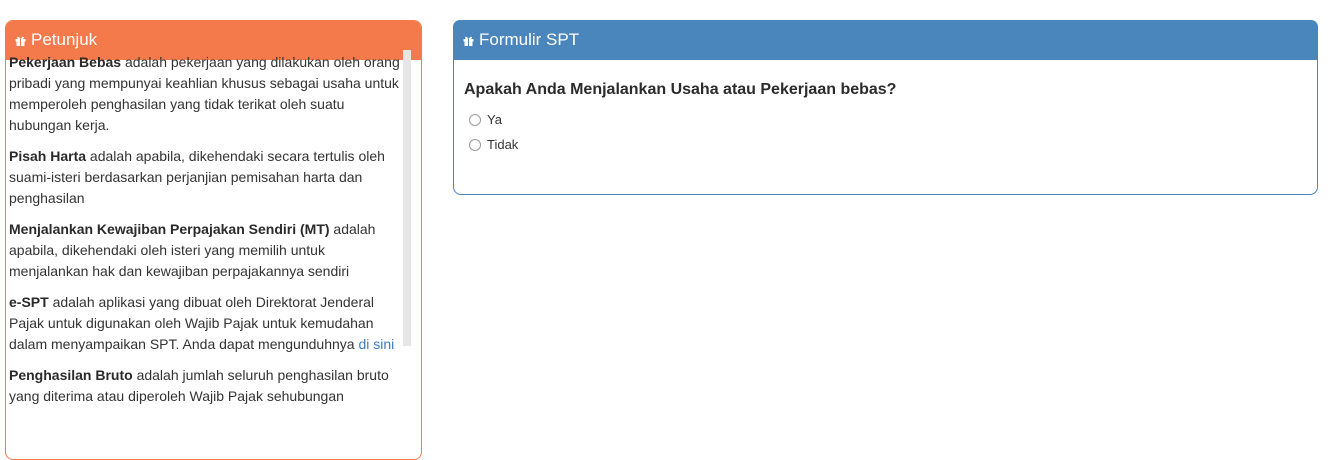 This screenshot has height=460, width=1333. What do you see at coordinates (494, 119) in the screenshot?
I see `radio-label: Ya` at bounding box center [494, 119].